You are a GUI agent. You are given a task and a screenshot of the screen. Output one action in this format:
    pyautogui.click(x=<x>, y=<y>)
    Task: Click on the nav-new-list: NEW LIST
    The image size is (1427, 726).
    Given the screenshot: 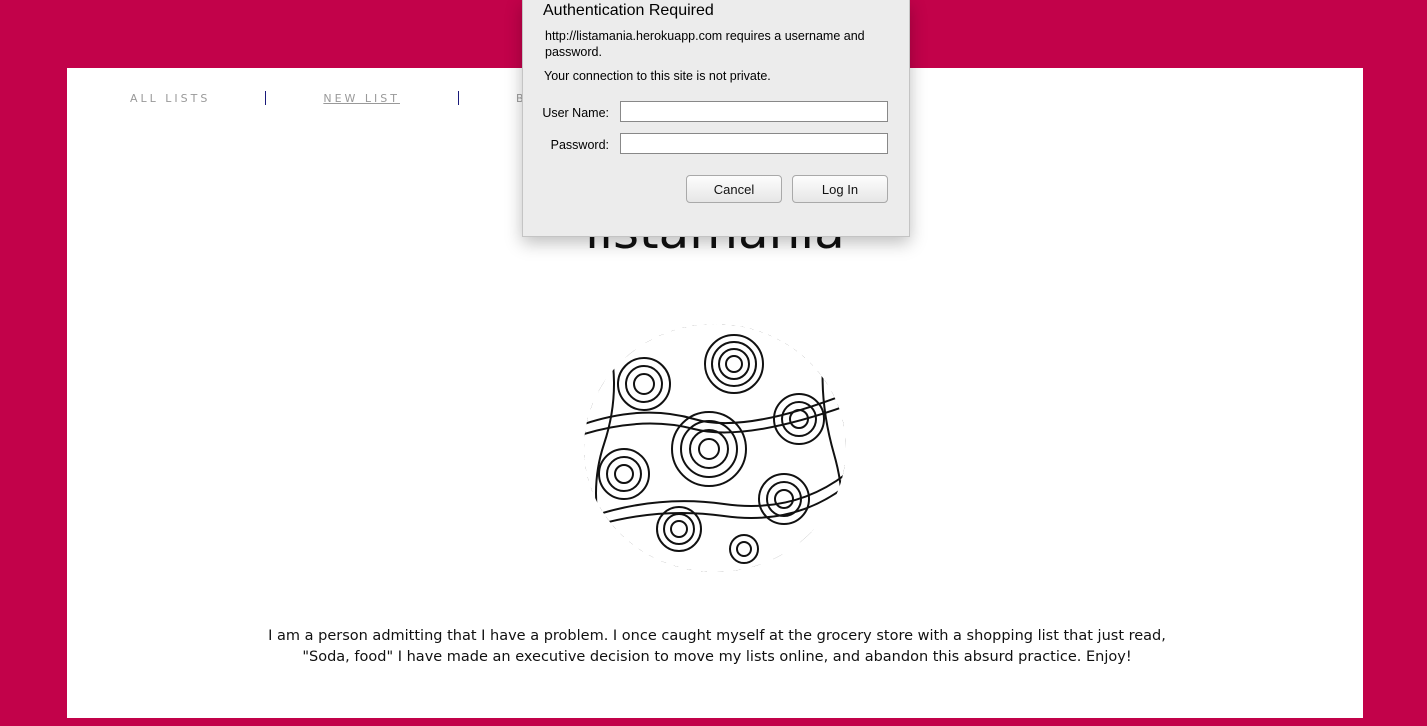 What is the action you would take?
    pyautogui.click(x=361, y=98)
    